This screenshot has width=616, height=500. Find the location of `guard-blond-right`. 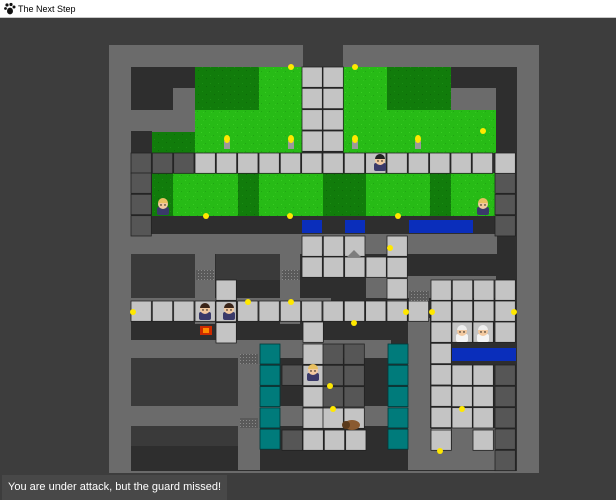

guard-blond-right is located at coordinates (483, 206).